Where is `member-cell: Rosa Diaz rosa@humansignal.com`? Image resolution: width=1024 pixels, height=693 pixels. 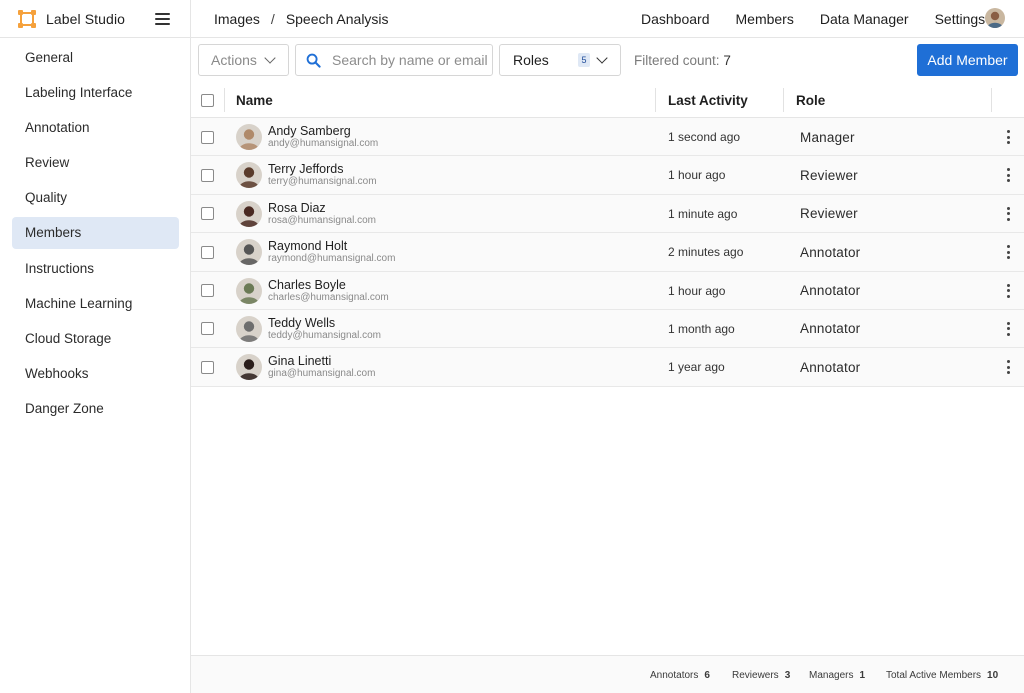 member-cell: Rosa Diaz rosa@humansignal.com is located at coordinates (306, 214).